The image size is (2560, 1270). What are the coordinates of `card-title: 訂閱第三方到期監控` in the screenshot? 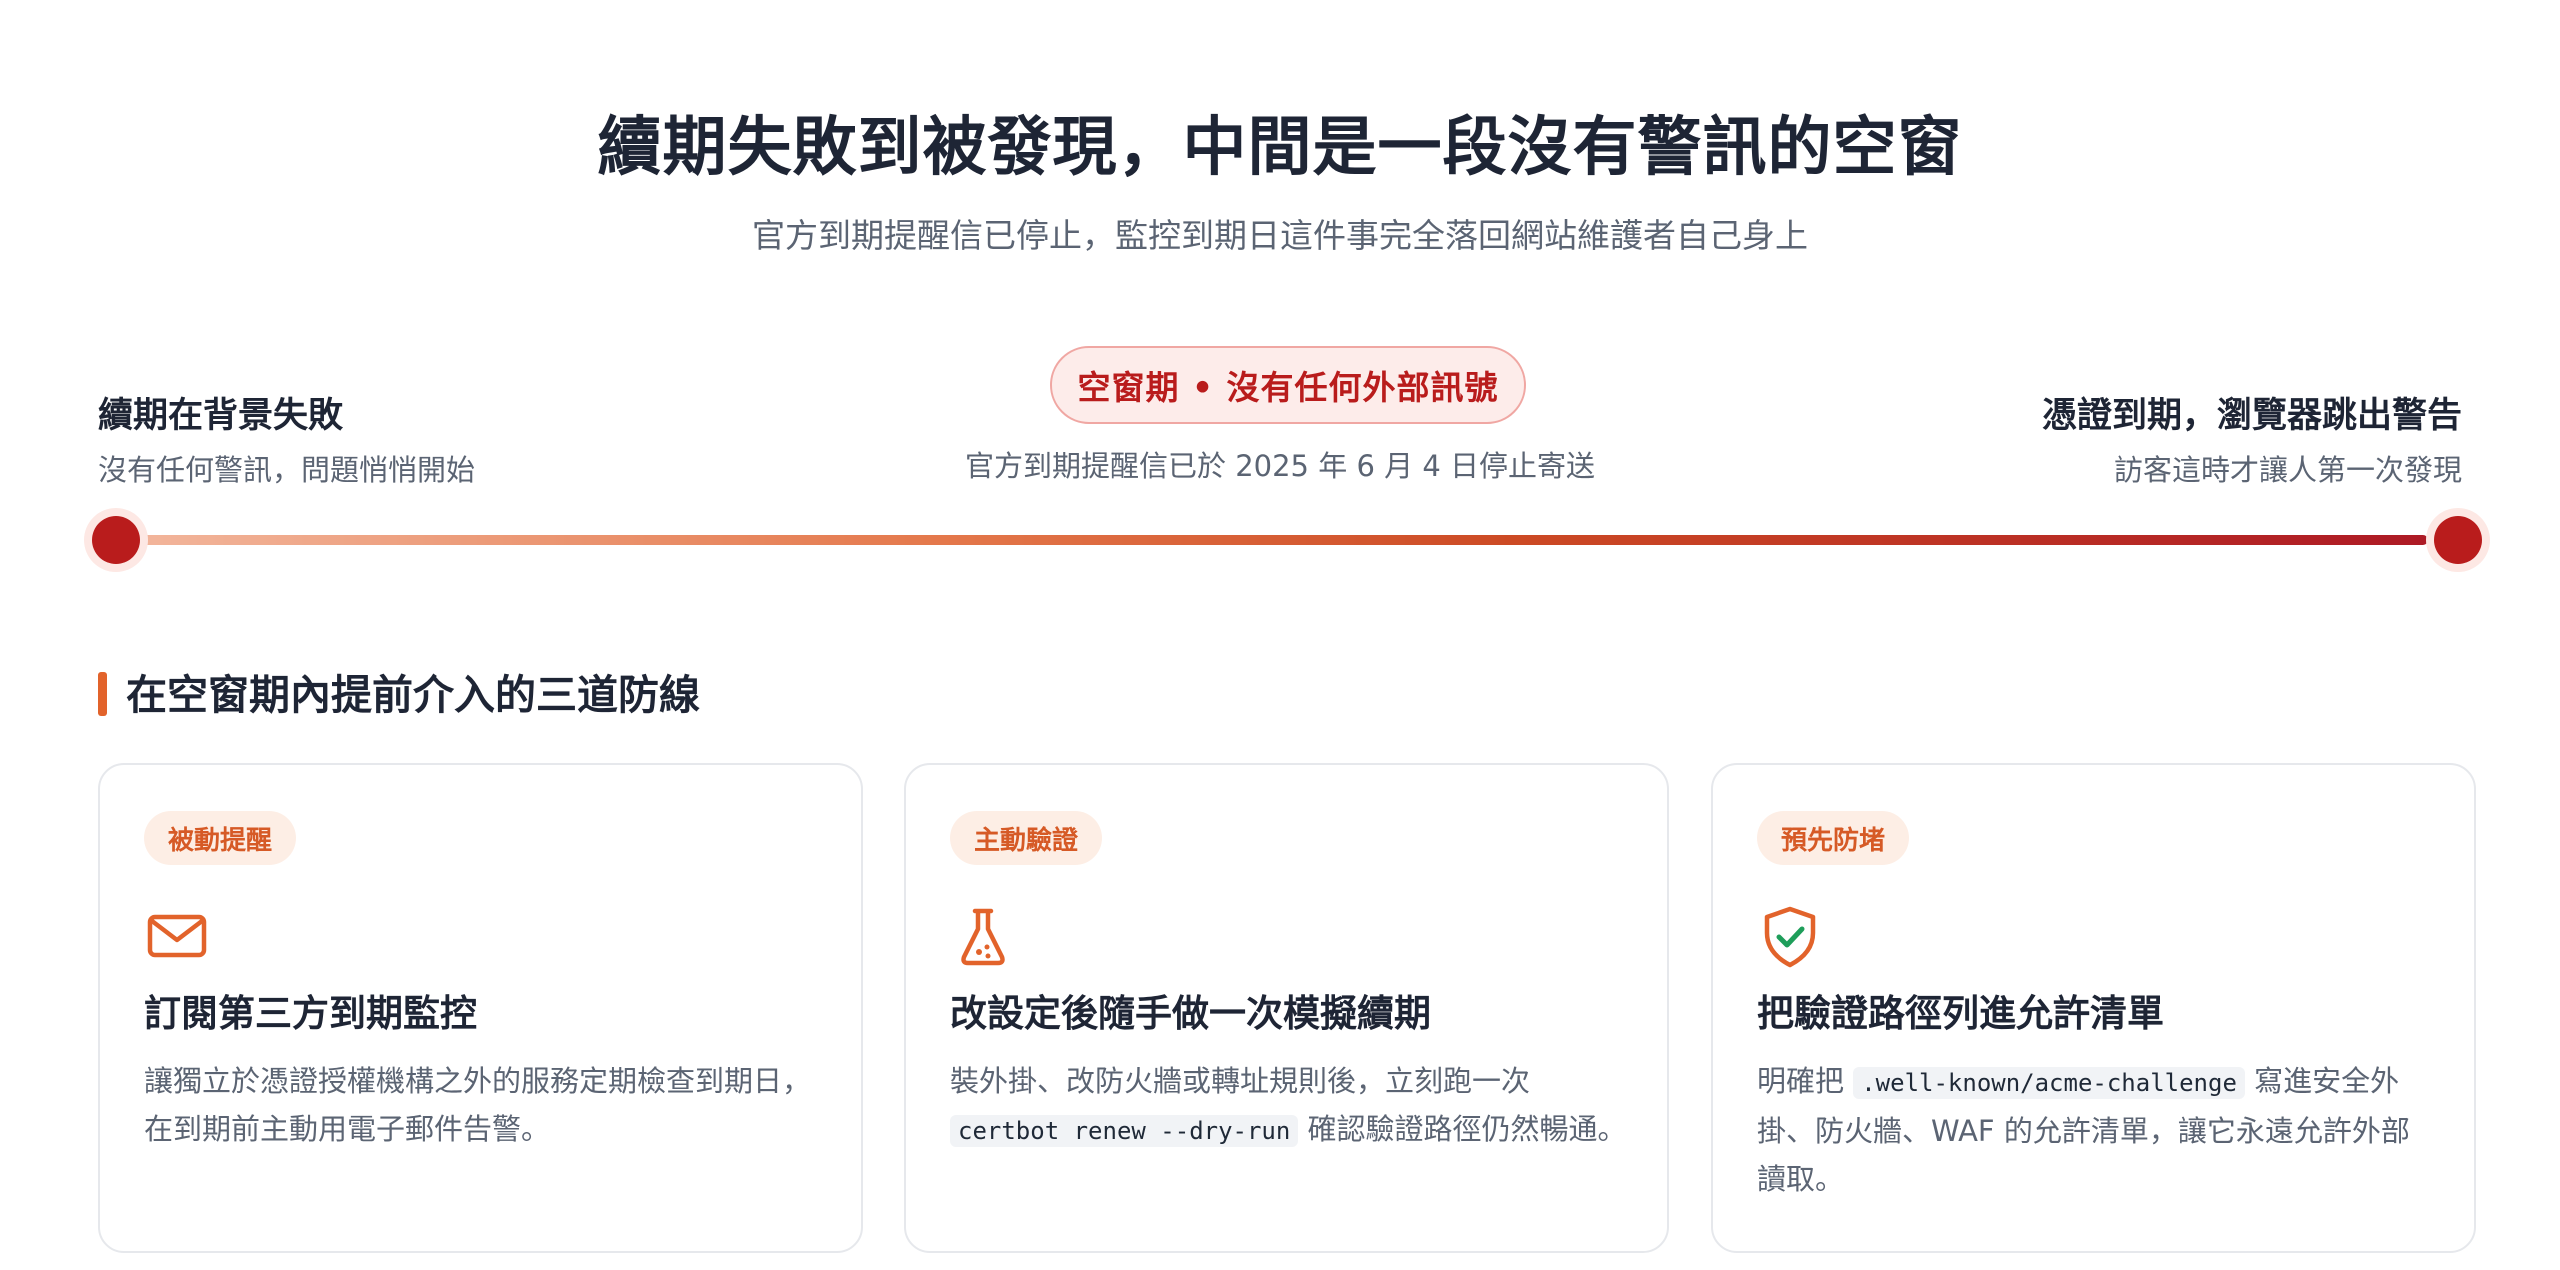 It's located at (310, 1013).